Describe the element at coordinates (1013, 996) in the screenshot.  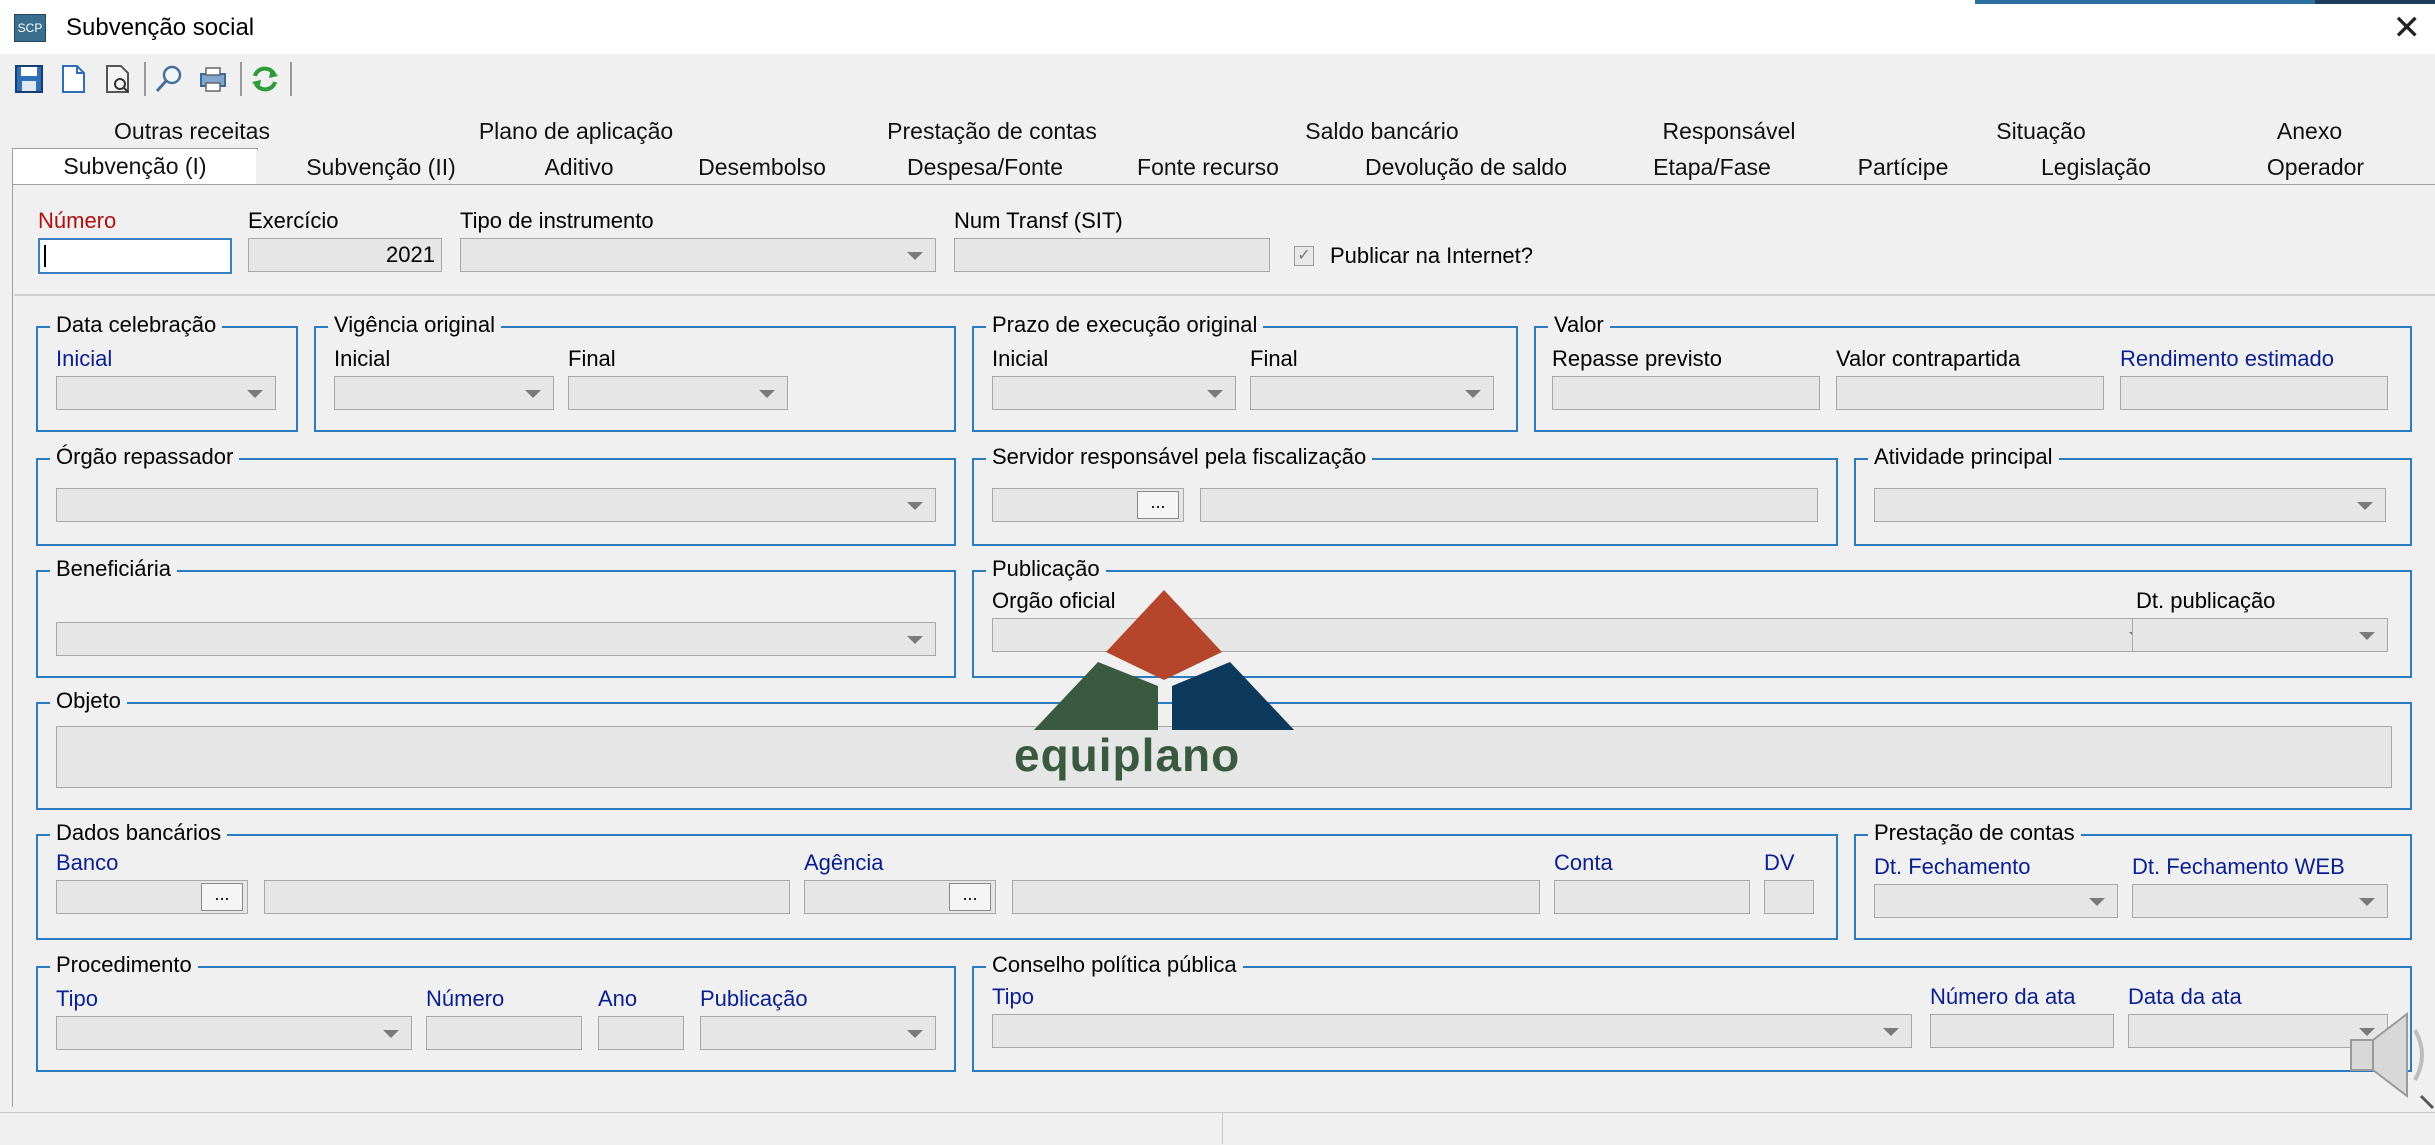
I see `conselho-tipo-label: Tipo` at that location.